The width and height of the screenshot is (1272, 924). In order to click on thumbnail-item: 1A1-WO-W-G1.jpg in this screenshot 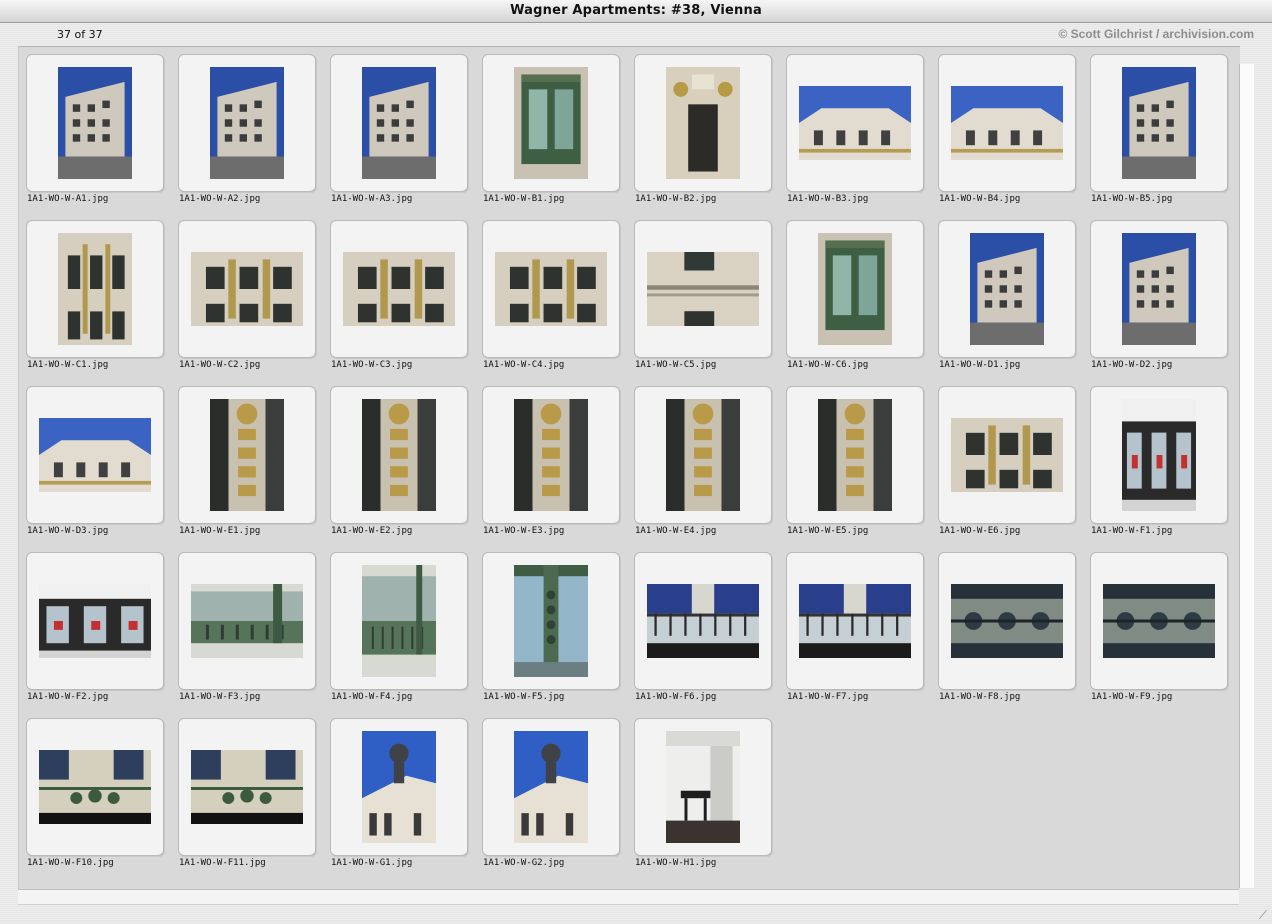, I will do `click(406, 796)`.